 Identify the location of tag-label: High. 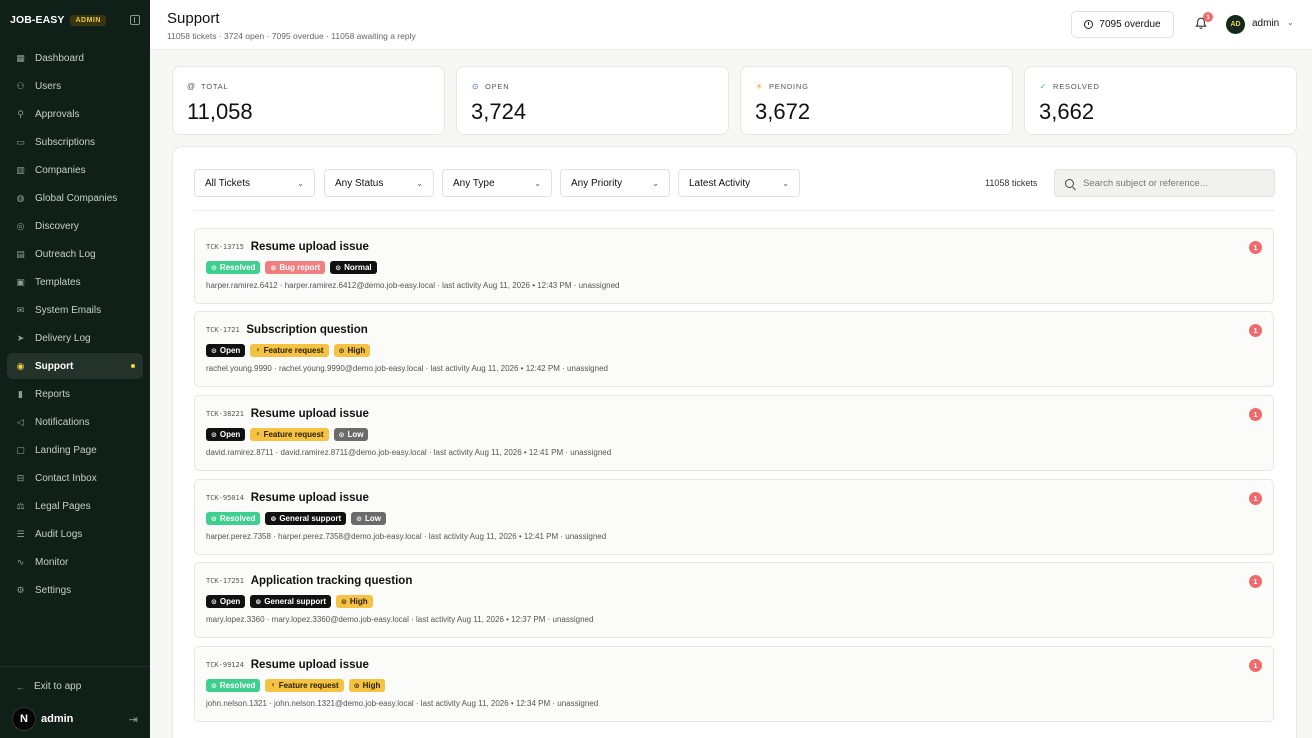
(371, 685).